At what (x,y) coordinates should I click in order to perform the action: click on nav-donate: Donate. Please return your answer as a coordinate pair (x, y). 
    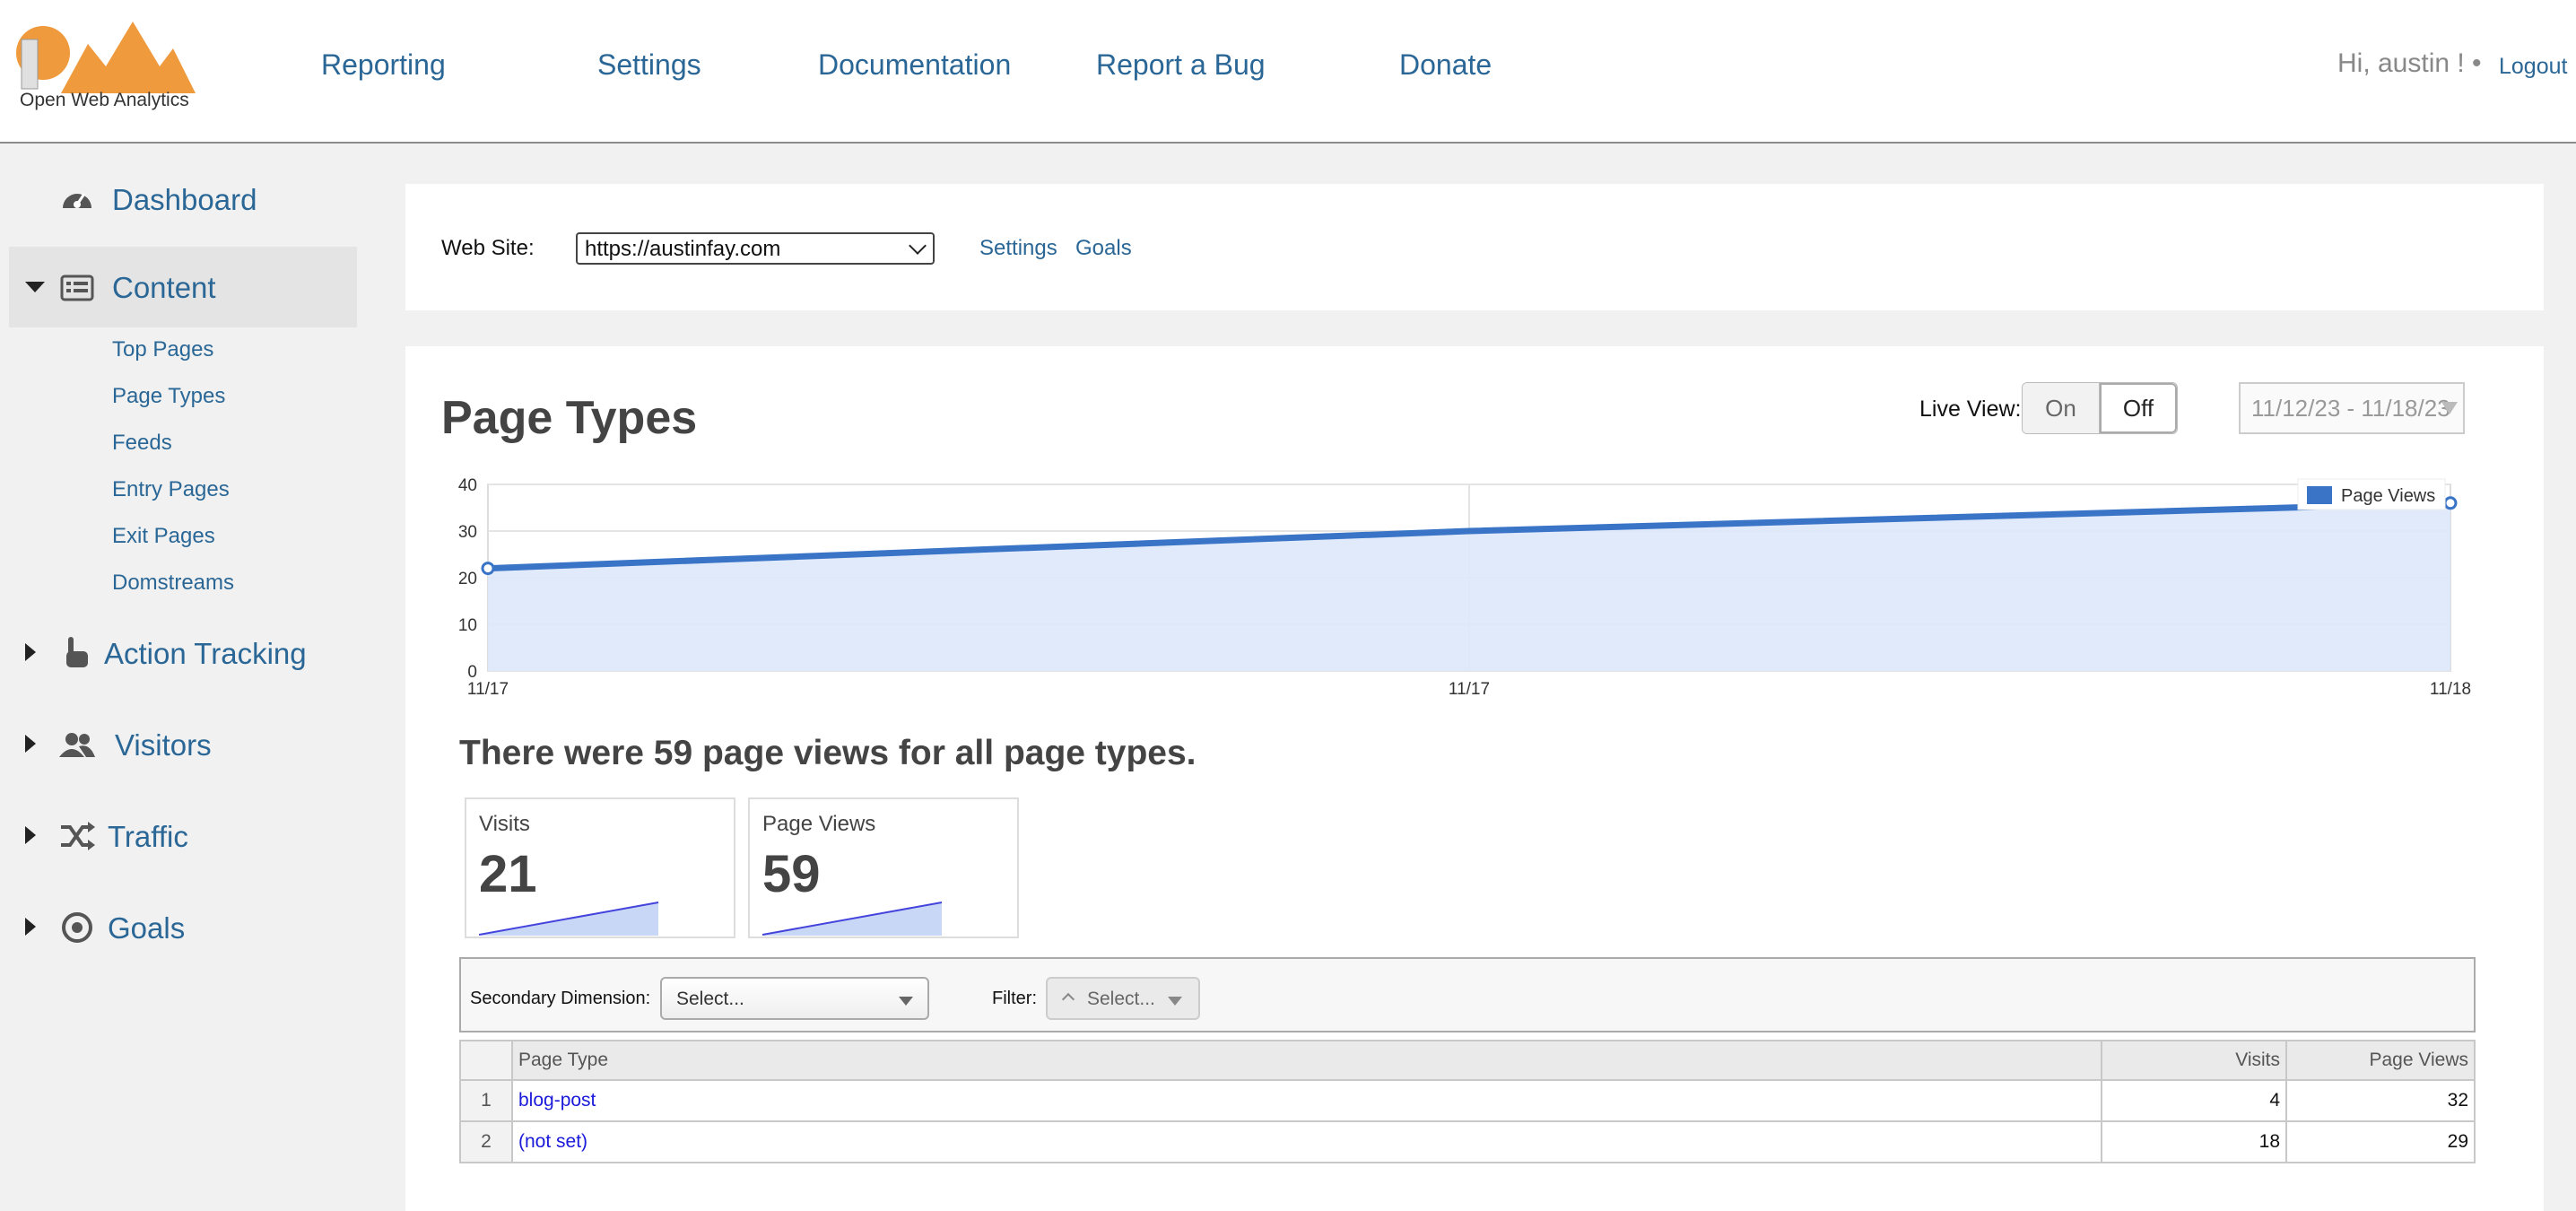
    Looking at the image, I should click on (1445, 65).